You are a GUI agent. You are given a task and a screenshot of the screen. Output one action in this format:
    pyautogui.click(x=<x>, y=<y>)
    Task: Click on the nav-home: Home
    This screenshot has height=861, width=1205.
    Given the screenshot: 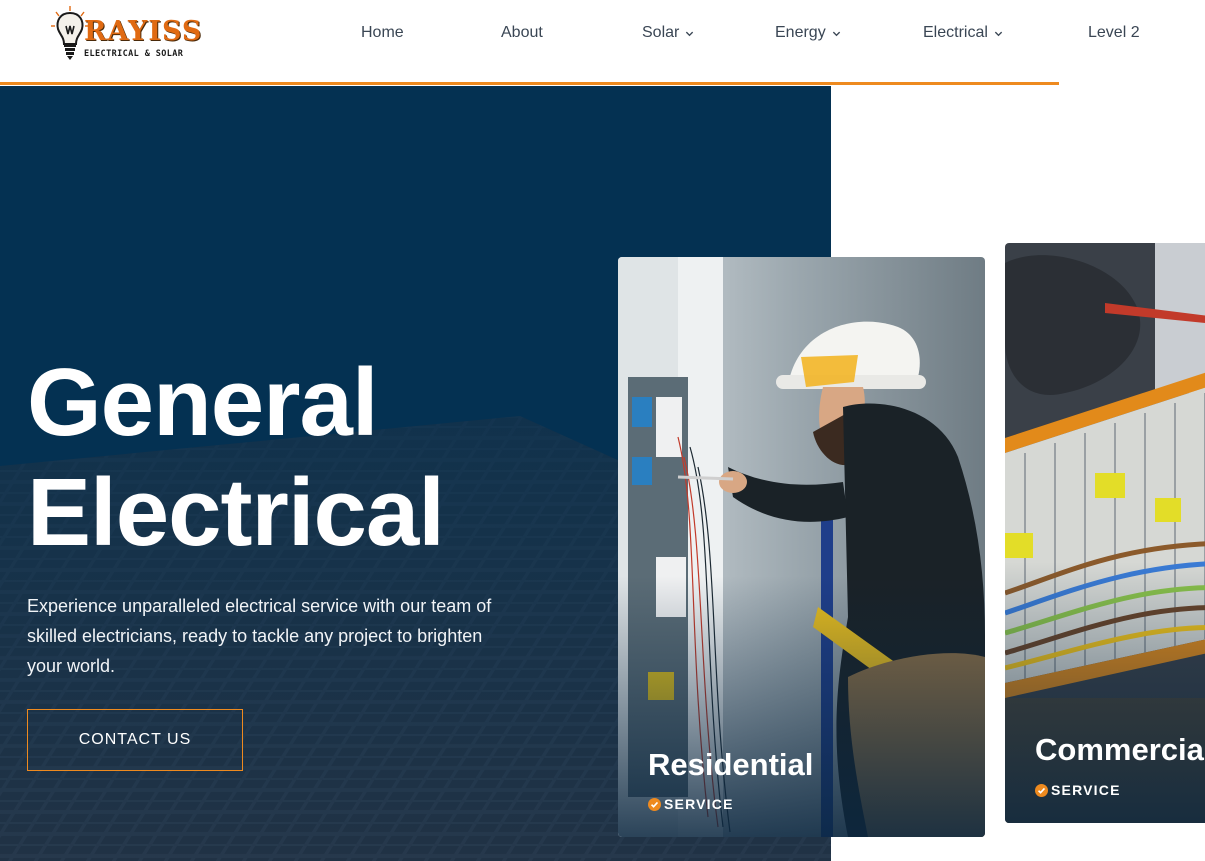 What is the action you would take?
    pyautogui.click(x=382, y=33)
    